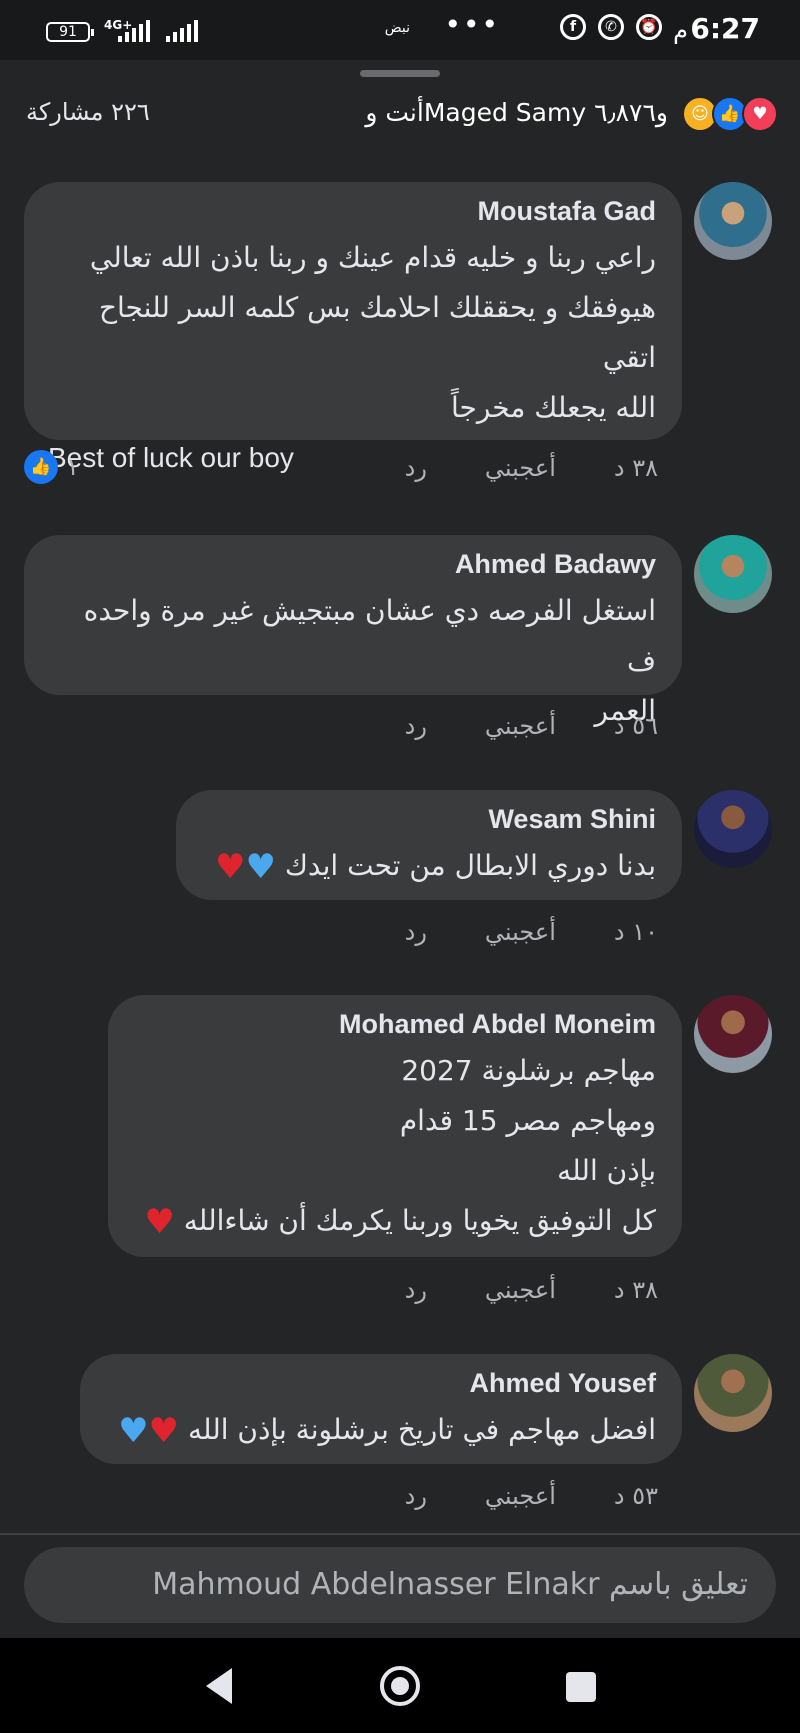  Describe the element at coordinates (760, 114) in the screenshot. I see `heart-reaction-icon: ♥` at that location.